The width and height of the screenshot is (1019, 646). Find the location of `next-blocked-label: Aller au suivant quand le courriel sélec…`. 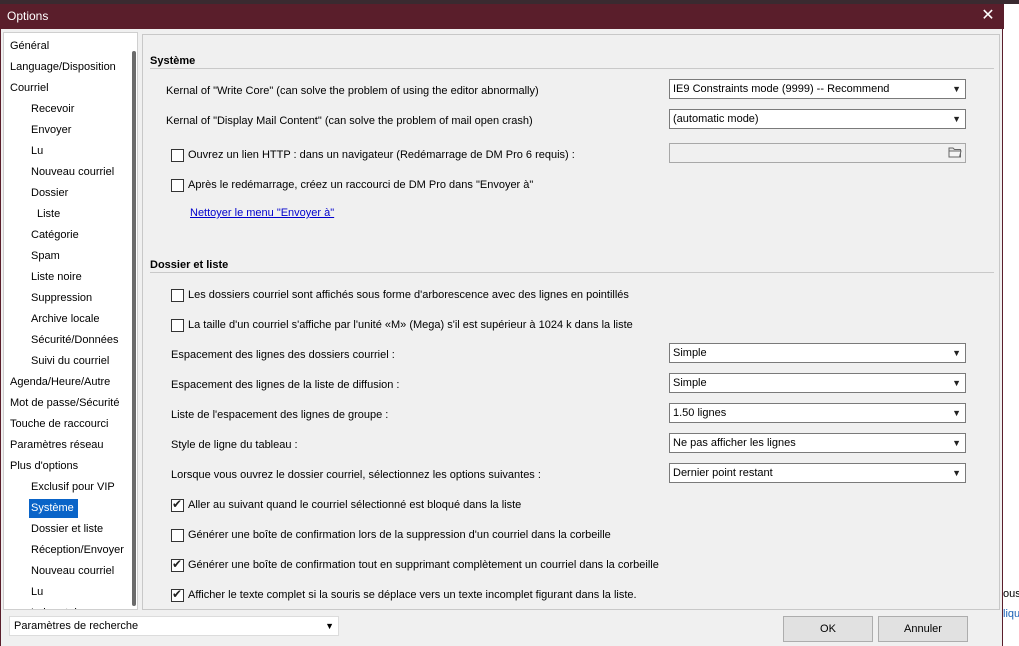

next-blocked-label: Aller au suivant quand le courriel sélec… is located at coordinates (355, 505).